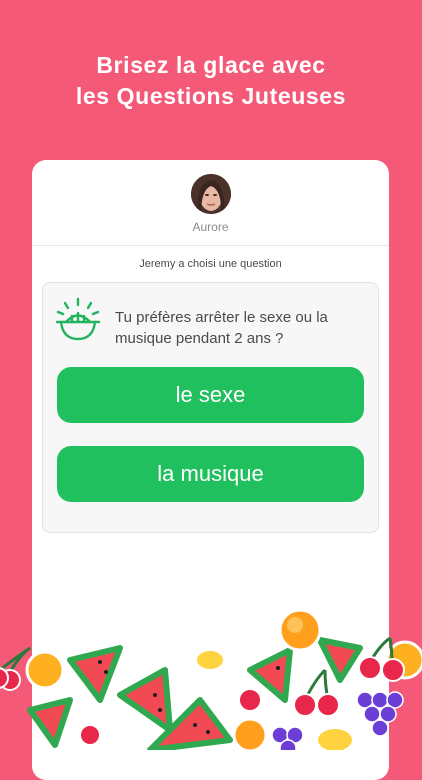 The height and width of the screenshot is (780, 422). What do you see at coordinates (211, 96) in the screenshot?
I see `headline-line-2: les Questions Juteuses` at bounding box center [211, 96].